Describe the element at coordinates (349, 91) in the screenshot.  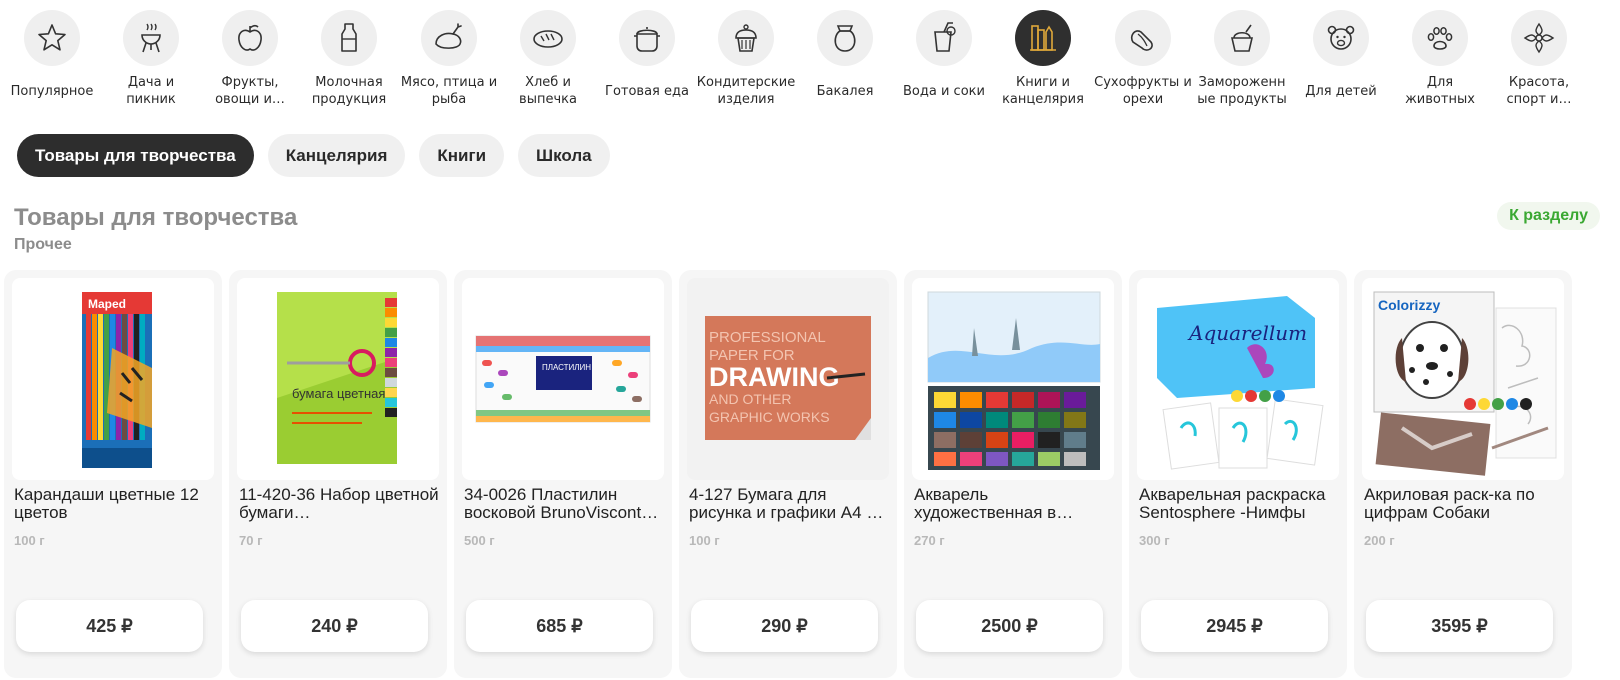
I see `category-label: Молочная продукция` at that location.